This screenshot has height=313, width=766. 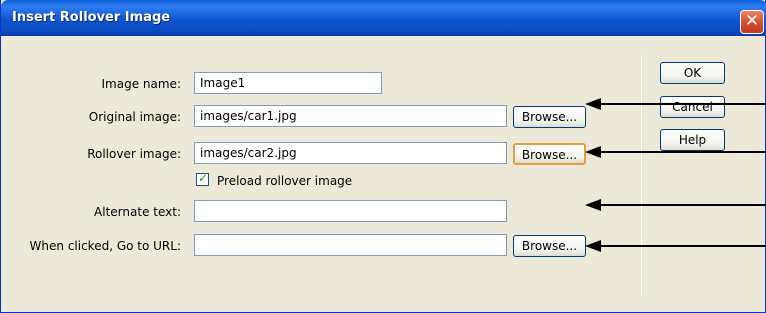 What do you see at coordinates (105, 246) in the screenshot?
I see `go-to-url-label: When clicked, Go to URL:` at bounding box center [105, 246].